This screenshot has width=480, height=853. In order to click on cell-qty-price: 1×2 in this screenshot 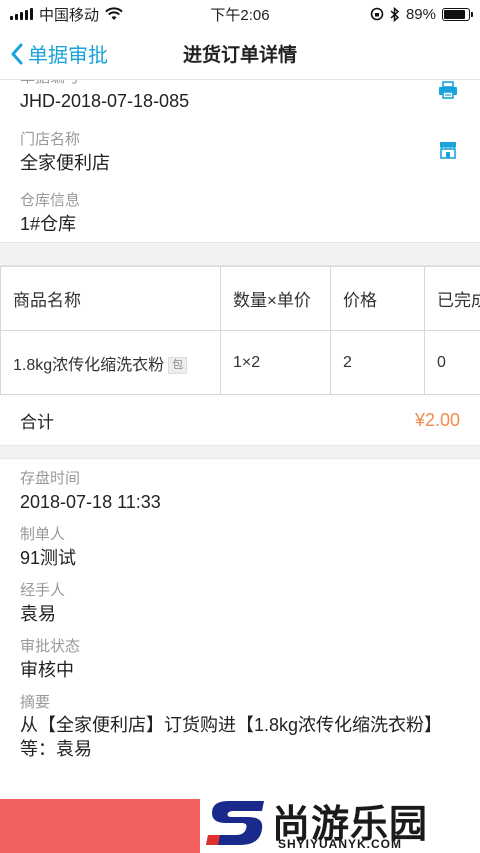, I will do `click(275, 362)`.